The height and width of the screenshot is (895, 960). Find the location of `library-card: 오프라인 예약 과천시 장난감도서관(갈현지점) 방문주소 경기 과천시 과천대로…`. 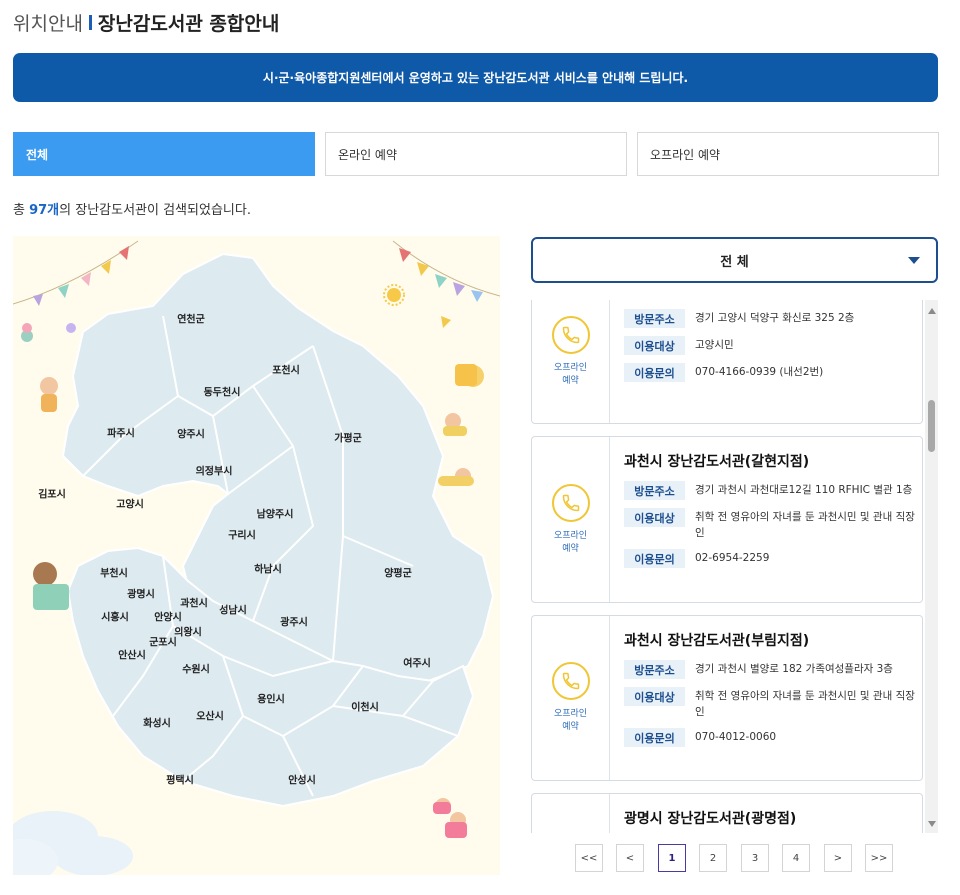

library-card: 오프라인 예약 과천시 장난감도서관(갈현지점) 방문주소 경기 과천시 과천대로… is located at coordinates (727, 519).